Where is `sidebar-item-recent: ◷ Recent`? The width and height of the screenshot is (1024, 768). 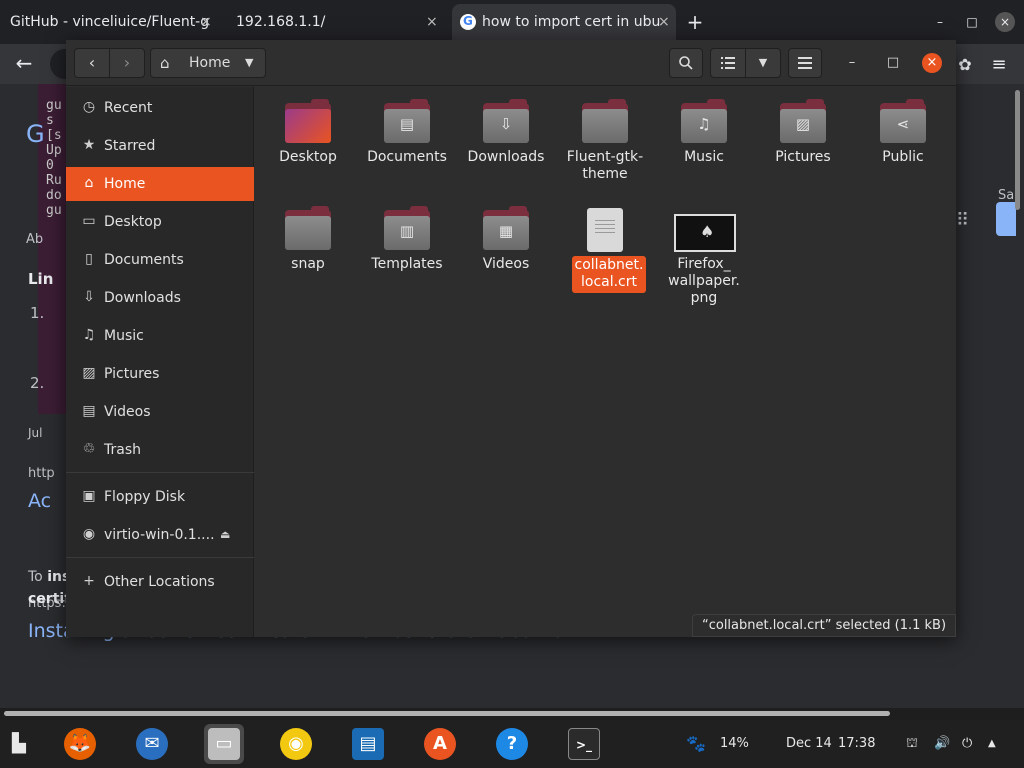 sidebar-item-recent: ◷ Recent is located at coordinates (160, 108).